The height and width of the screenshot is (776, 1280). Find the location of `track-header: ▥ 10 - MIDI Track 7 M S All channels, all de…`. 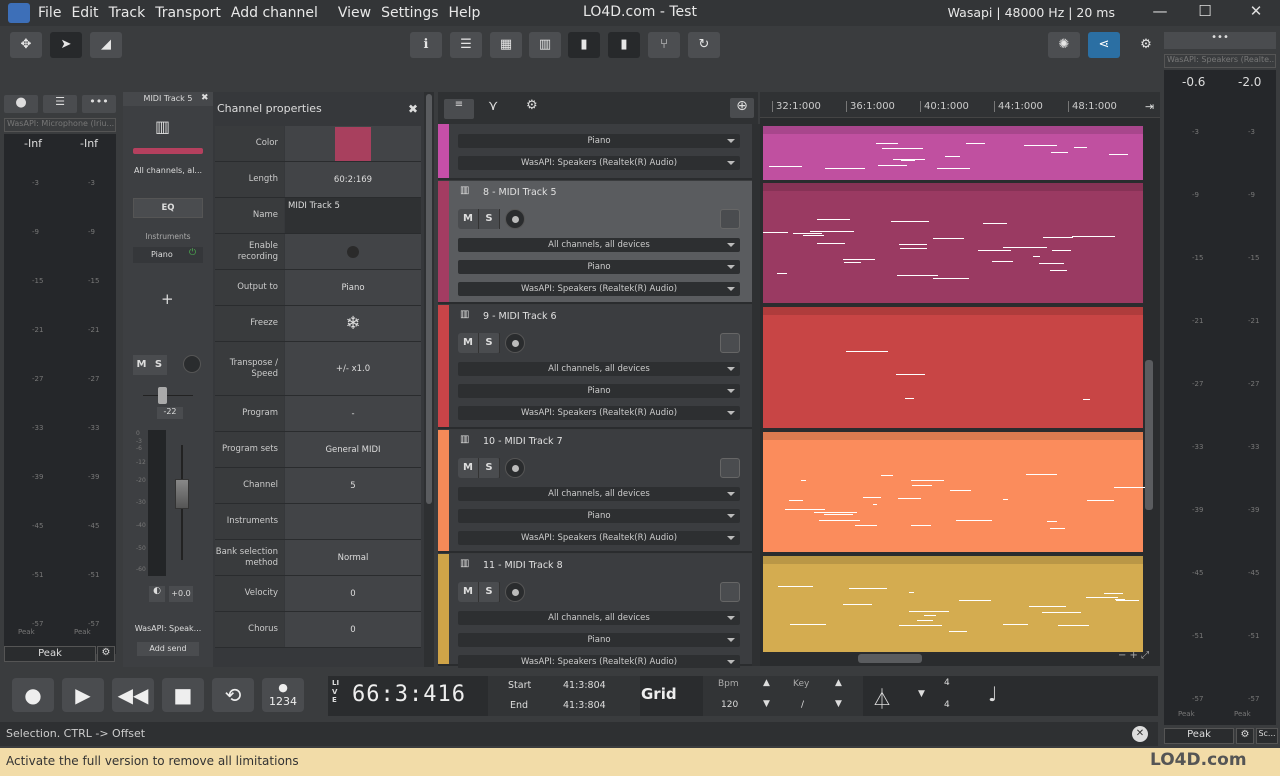

track-header: ▥ 10 - MIDI Track 7 M S All channels, all de… is located at coordinates (595, 491).